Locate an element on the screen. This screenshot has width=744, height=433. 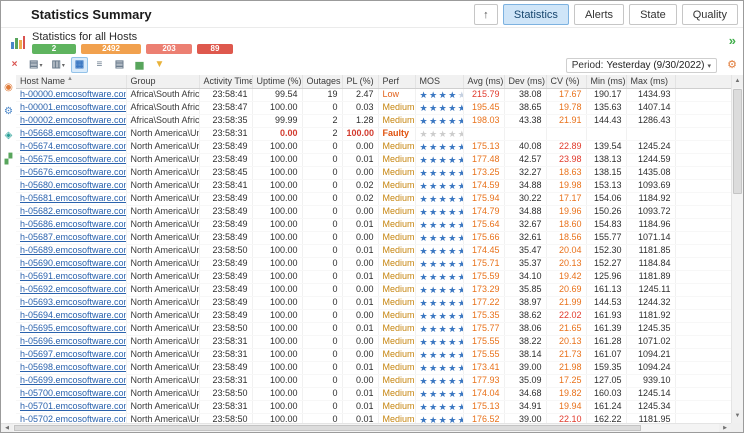
column-header-perf: Perf is located at coordinates (397, 82).